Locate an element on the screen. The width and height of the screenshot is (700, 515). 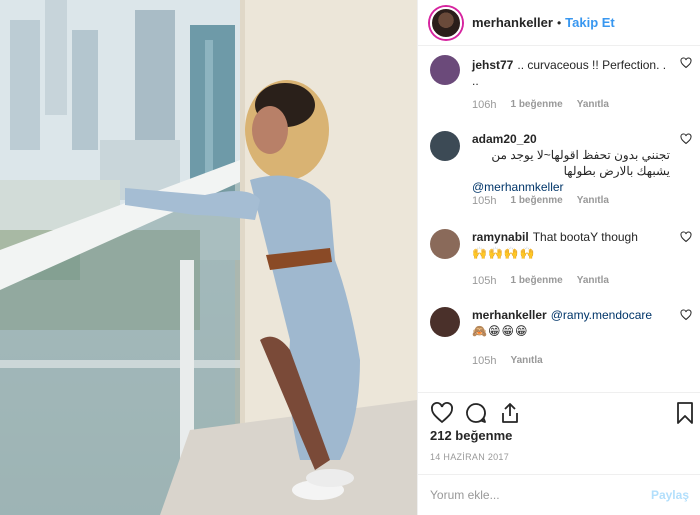
comment-input is located at coordinates (540, 495).